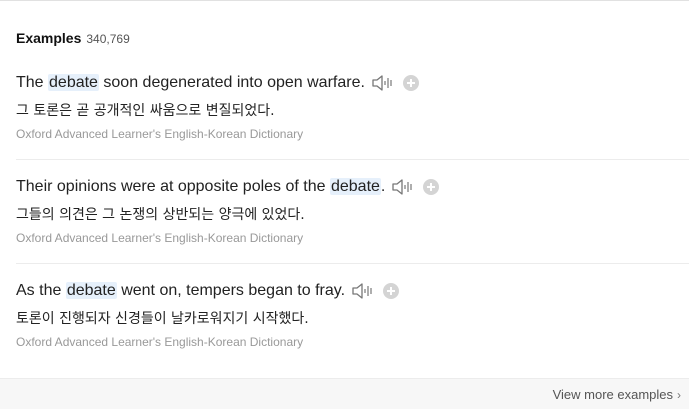  What do you see at coordinates (108, 39) in the screenshot?
I see `examples-count: 340,769` at bounding box center [108, 39].